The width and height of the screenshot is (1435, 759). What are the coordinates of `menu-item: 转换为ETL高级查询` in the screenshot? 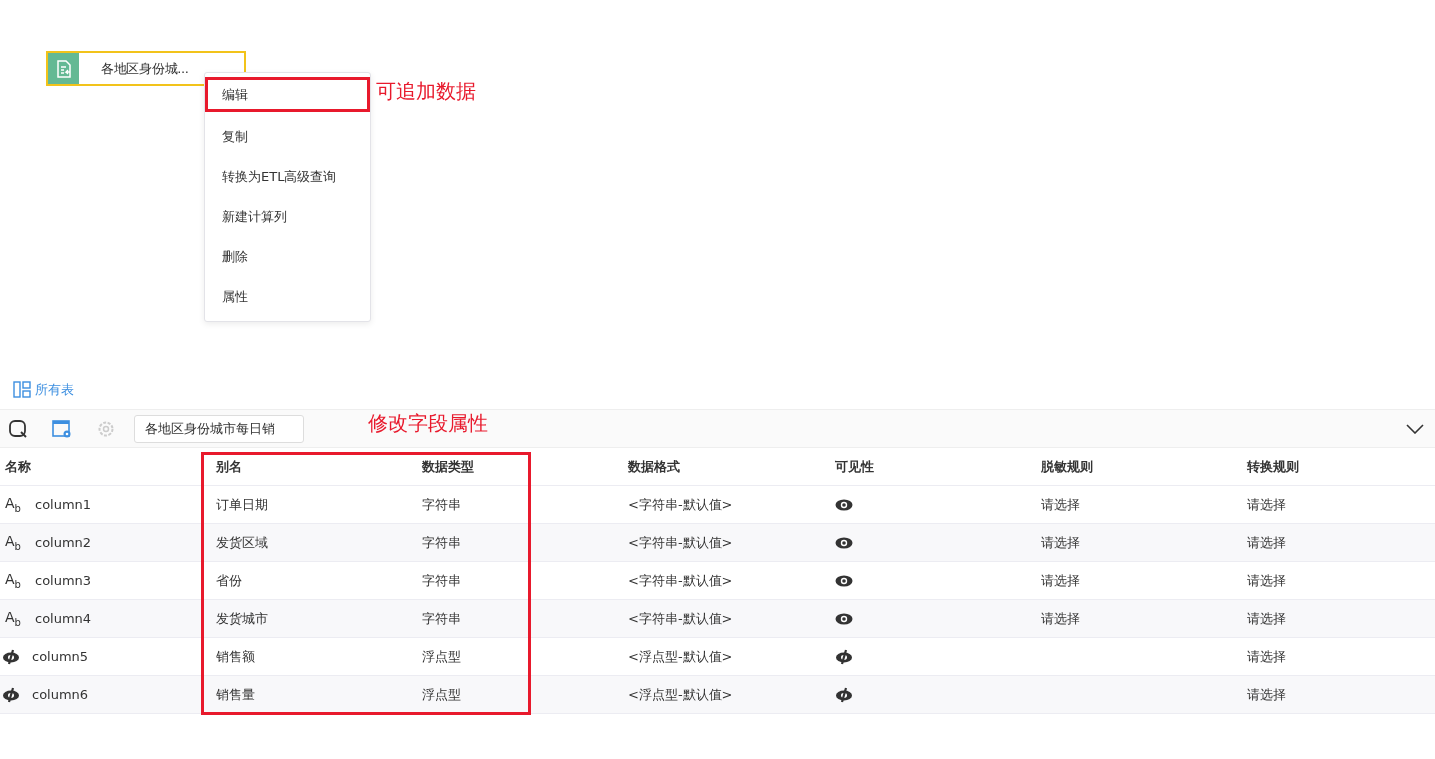 It's located at (287, 177).